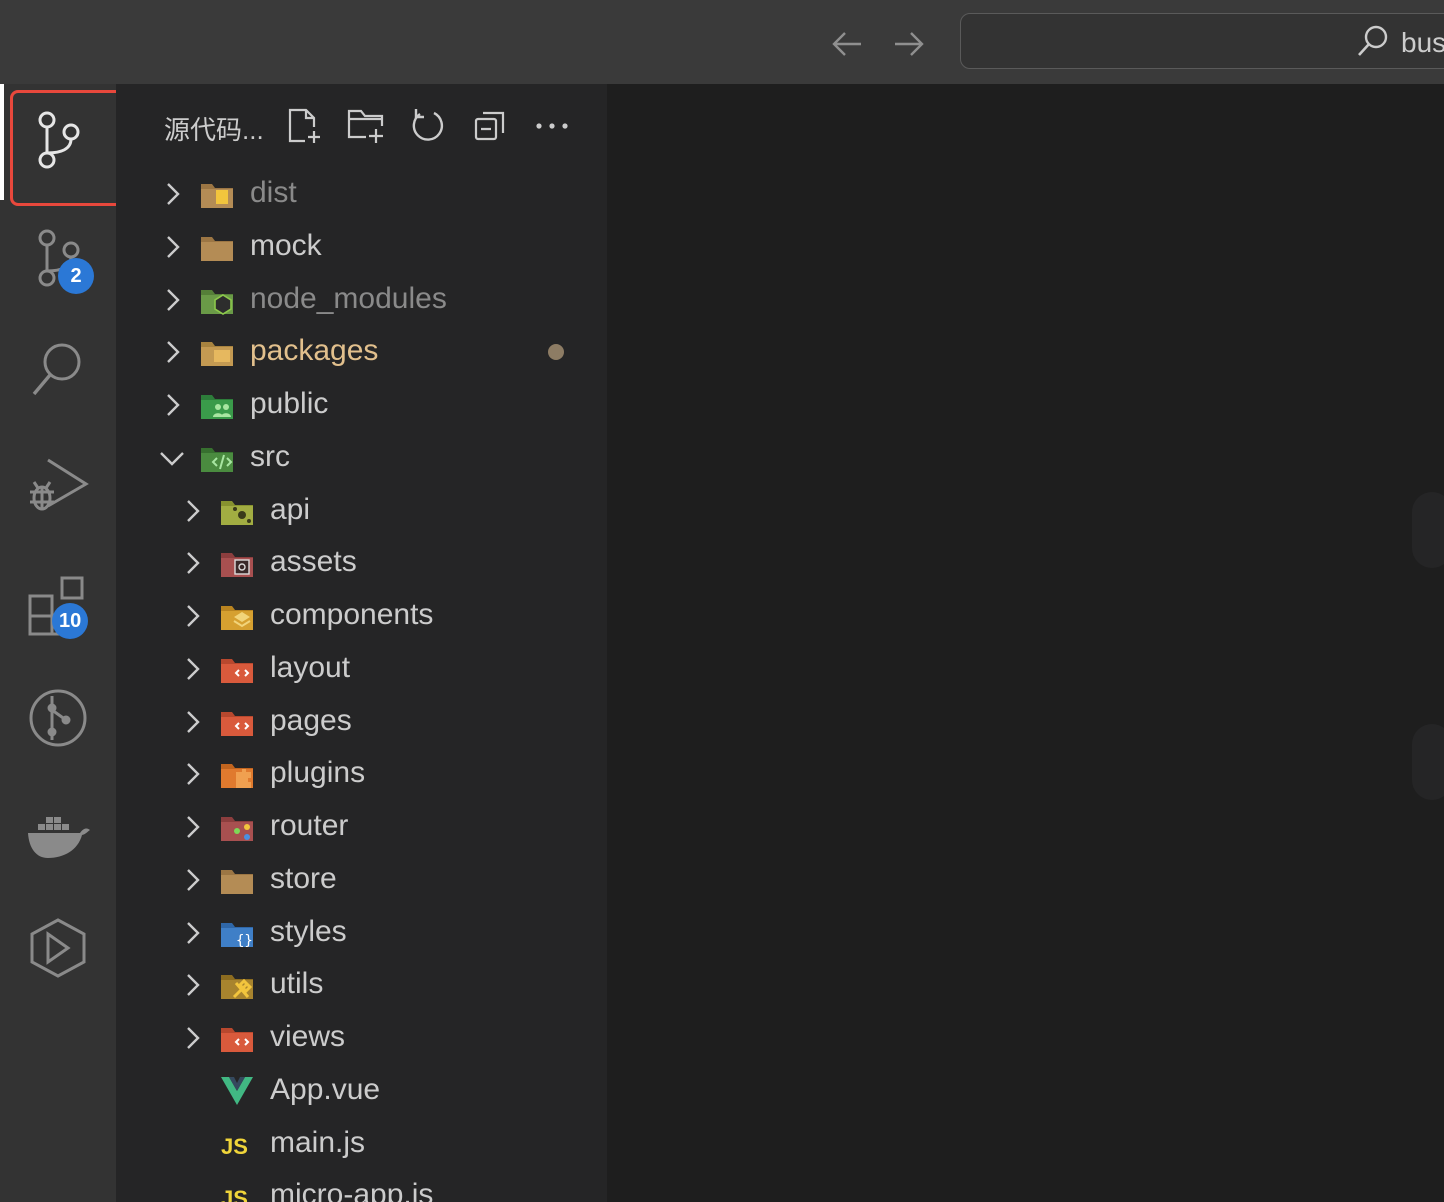 This screenshot has height=1202, width=1444. Describe the element at coordinates (286, 245) in the screenshot. I see `tree-item-label: mock` at that location.